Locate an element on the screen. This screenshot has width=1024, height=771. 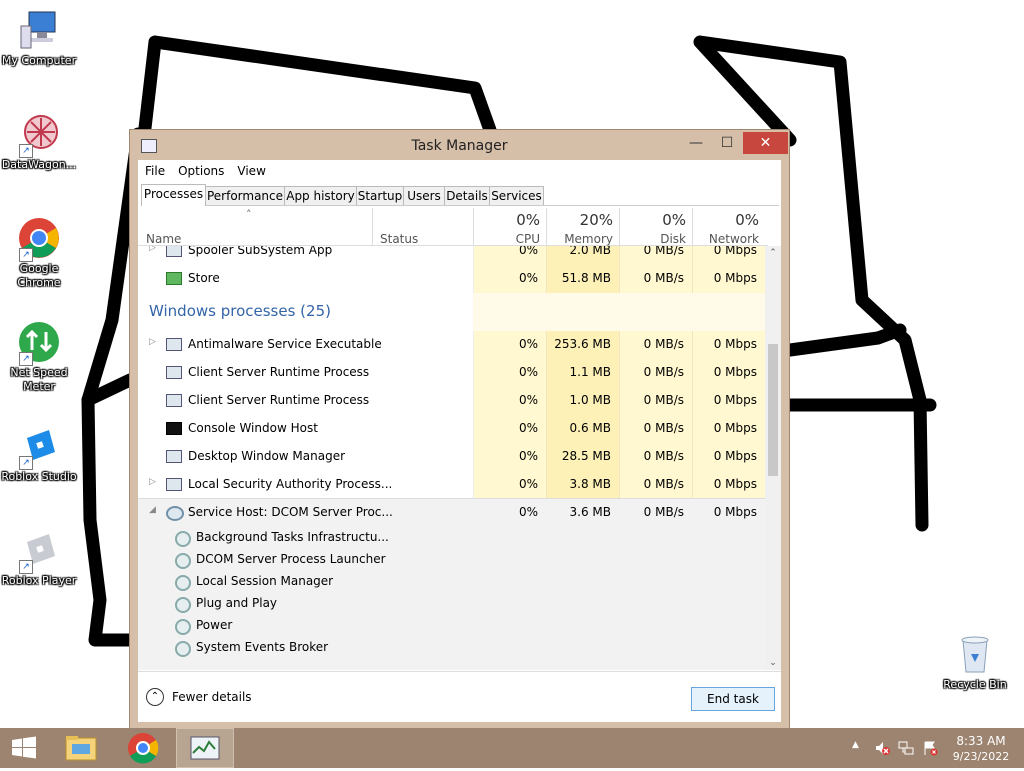
desktop-icon-label: My Computer is located at coordinates (39, 60).